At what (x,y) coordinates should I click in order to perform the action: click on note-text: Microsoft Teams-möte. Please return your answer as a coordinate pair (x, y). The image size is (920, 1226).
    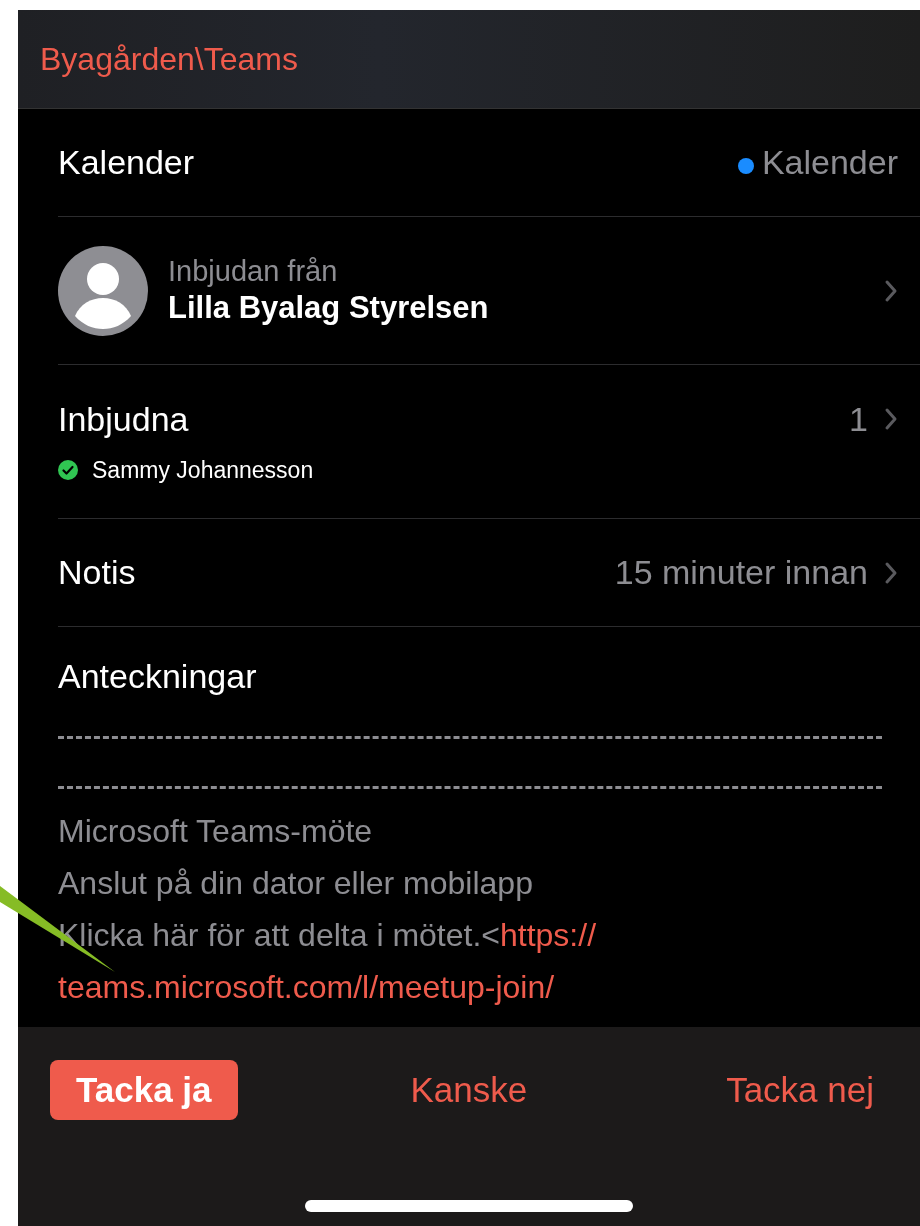
    Looking at the image, I should click on (215, 831).